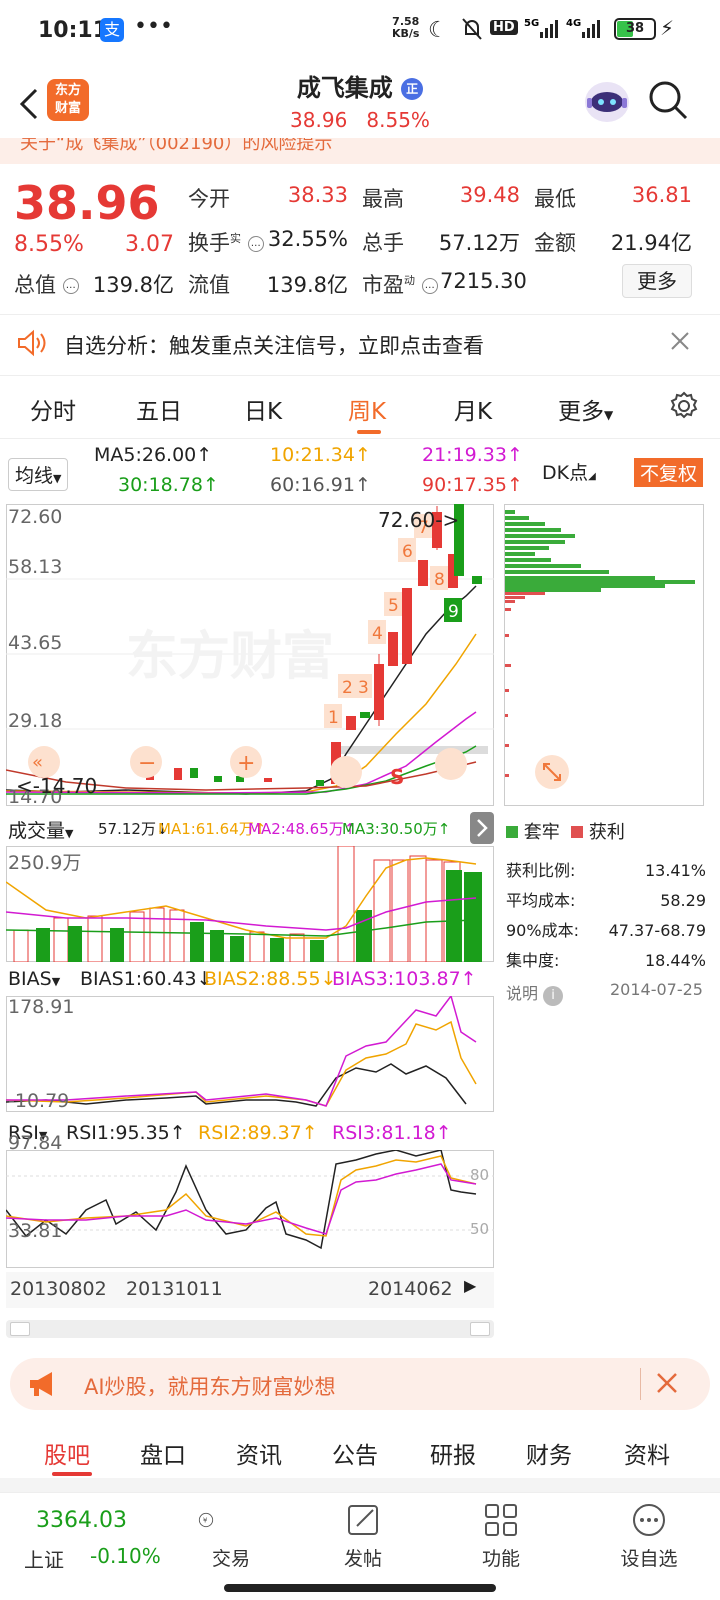  Describe the element at coordinates (159, 409) in the screenshot. I see `tab-wuri: 五日` at that location.